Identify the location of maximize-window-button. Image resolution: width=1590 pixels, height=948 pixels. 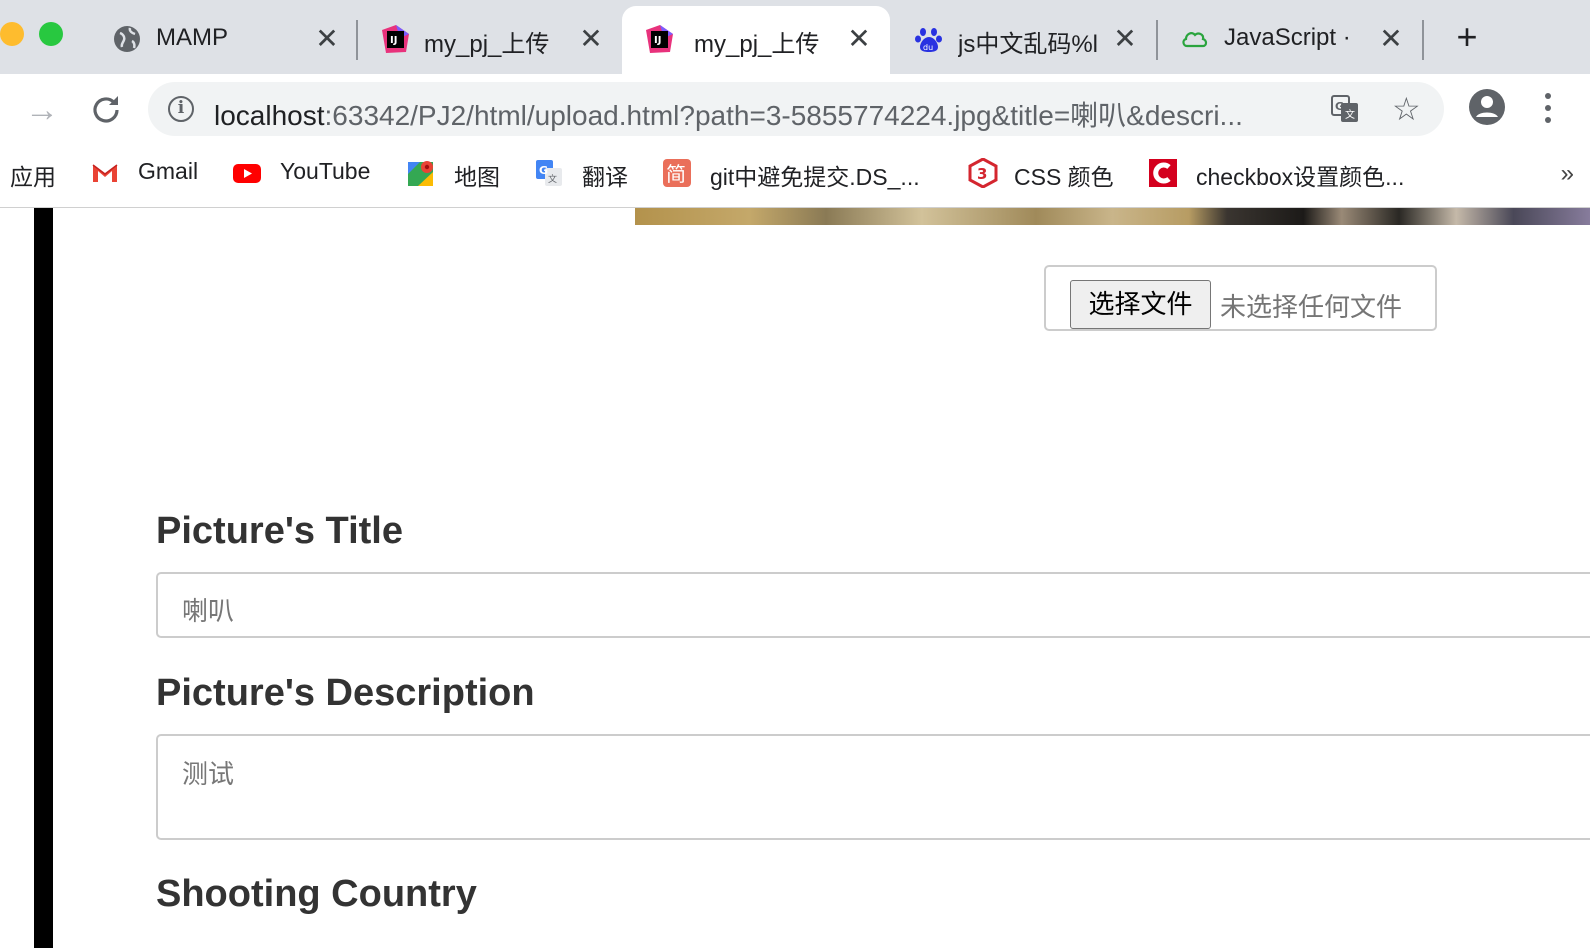
(51, 34).